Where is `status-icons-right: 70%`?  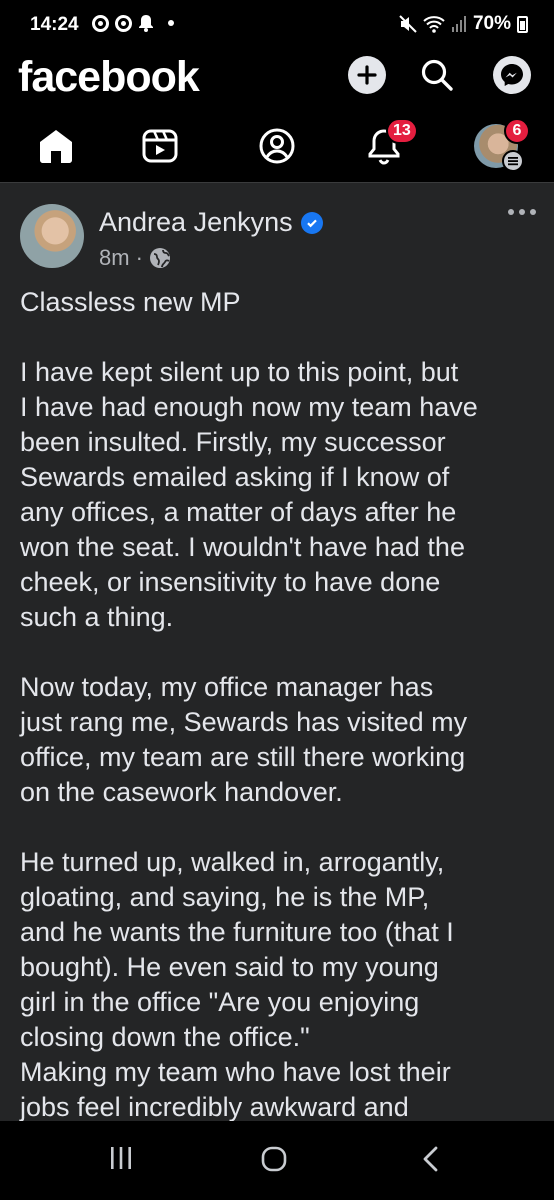
status-icons-right: 70% is located at coordinates (463, 24).